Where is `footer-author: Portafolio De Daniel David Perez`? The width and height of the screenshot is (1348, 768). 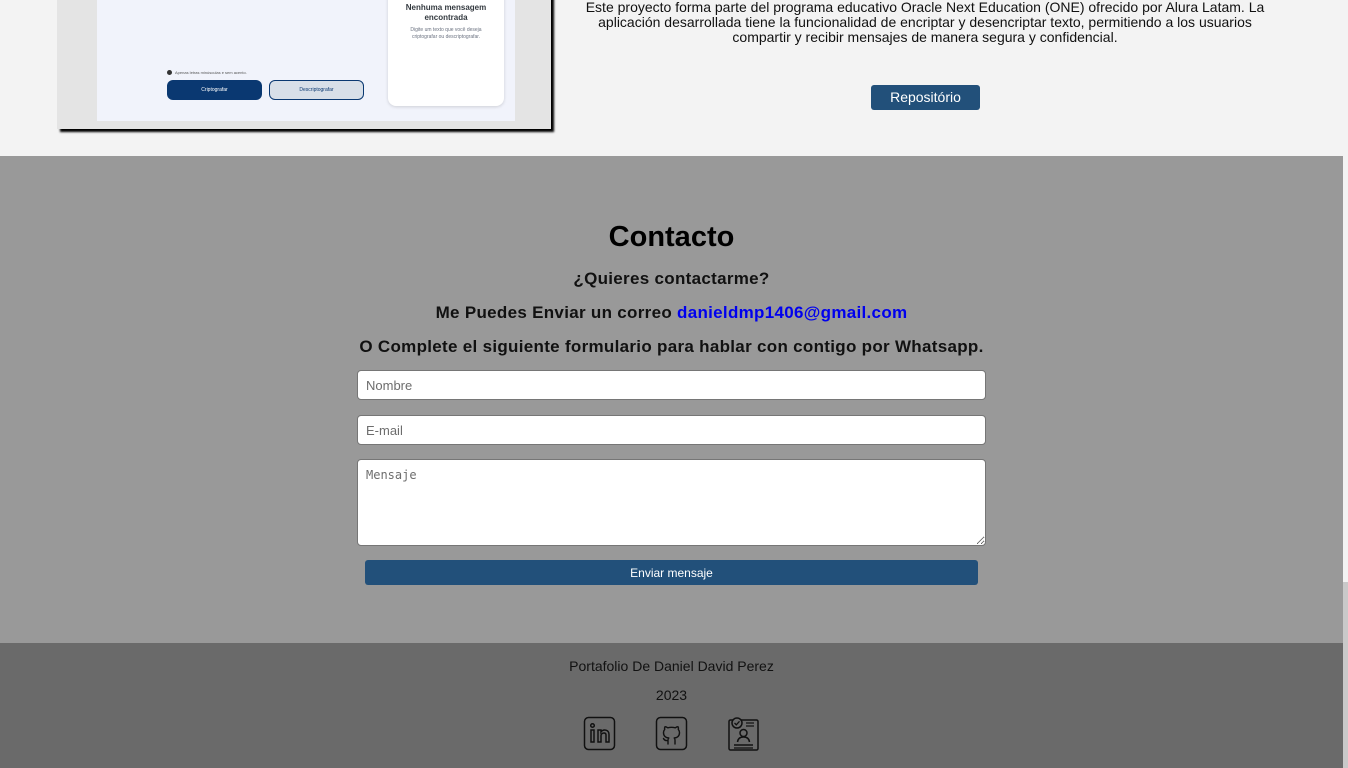
footer-author: Portafolio De Daniel David Perez is located at coordinates (671, 666).